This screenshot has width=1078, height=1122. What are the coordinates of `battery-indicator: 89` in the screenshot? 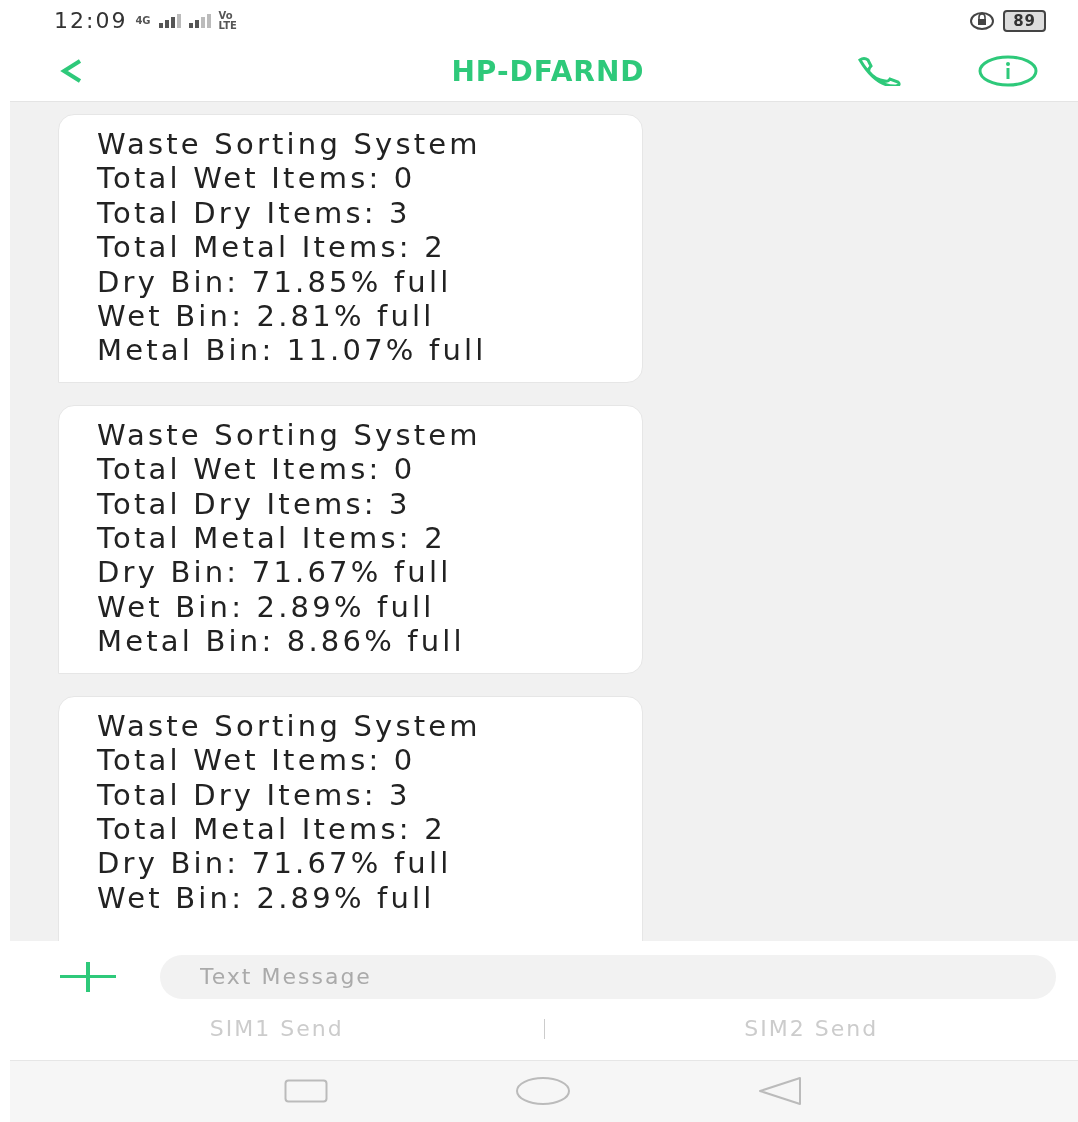 It's located at (1024, 20).